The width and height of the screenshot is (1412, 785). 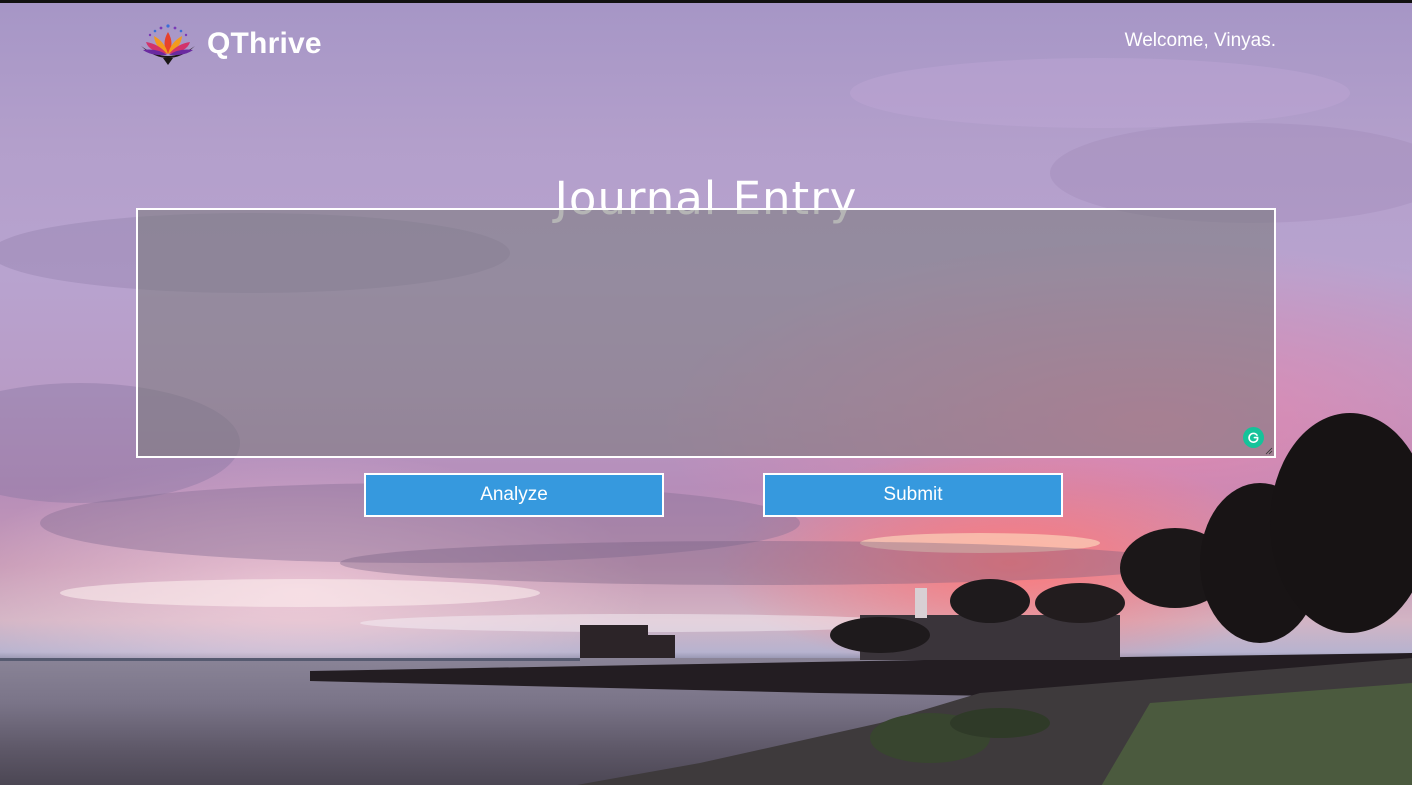 What do you see at coordinates (168, 44) in the screenshot?
I see `lotus-logo-icon` at bounding box center [168, 44].